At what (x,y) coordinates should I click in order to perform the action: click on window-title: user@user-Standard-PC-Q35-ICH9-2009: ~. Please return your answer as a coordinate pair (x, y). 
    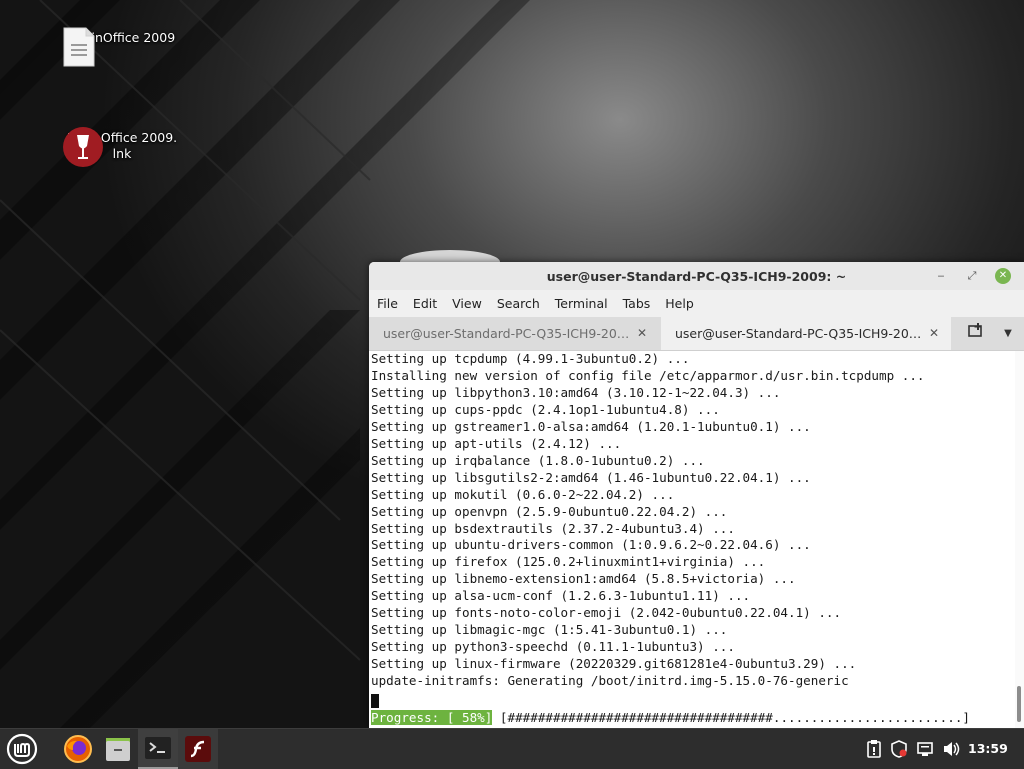
    Looking at the image, I should click on (696, 276).